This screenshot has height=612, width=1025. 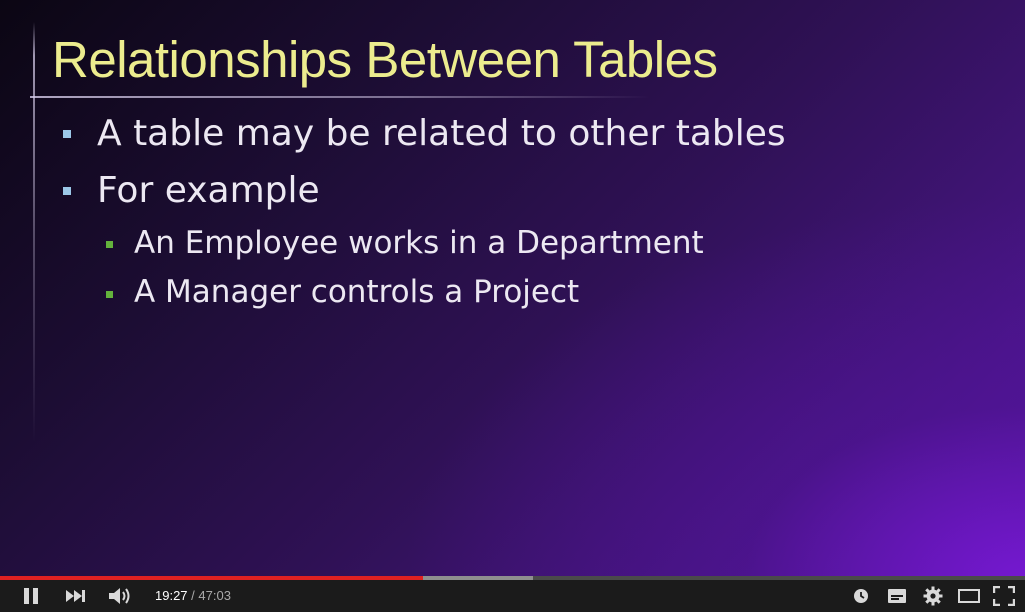 I want to click on settings-icon, so click(x=933, y=596).